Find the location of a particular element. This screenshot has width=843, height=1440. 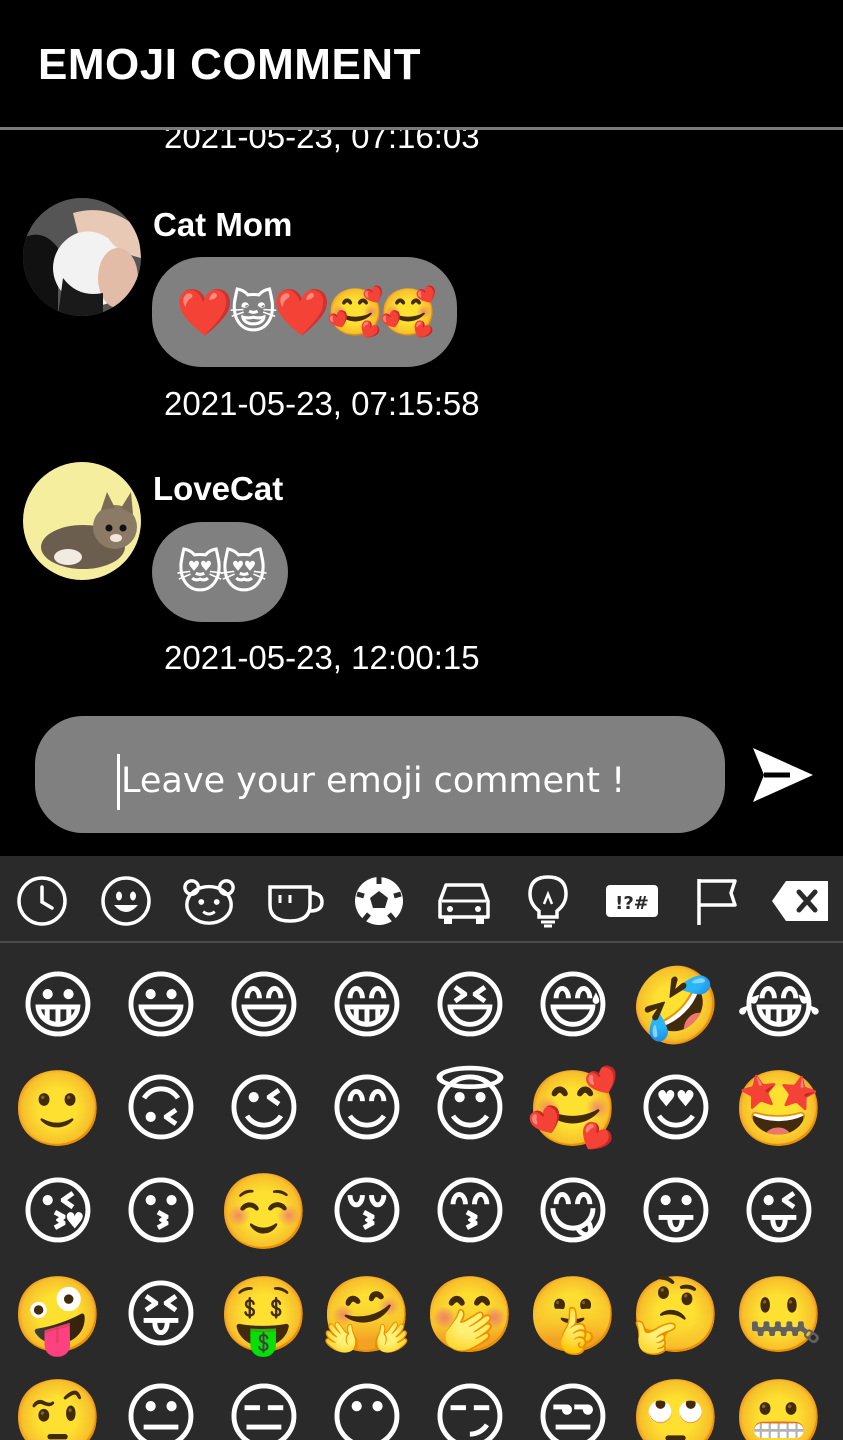

emoji-key: 😄 is located at coordinates (264, 1006).